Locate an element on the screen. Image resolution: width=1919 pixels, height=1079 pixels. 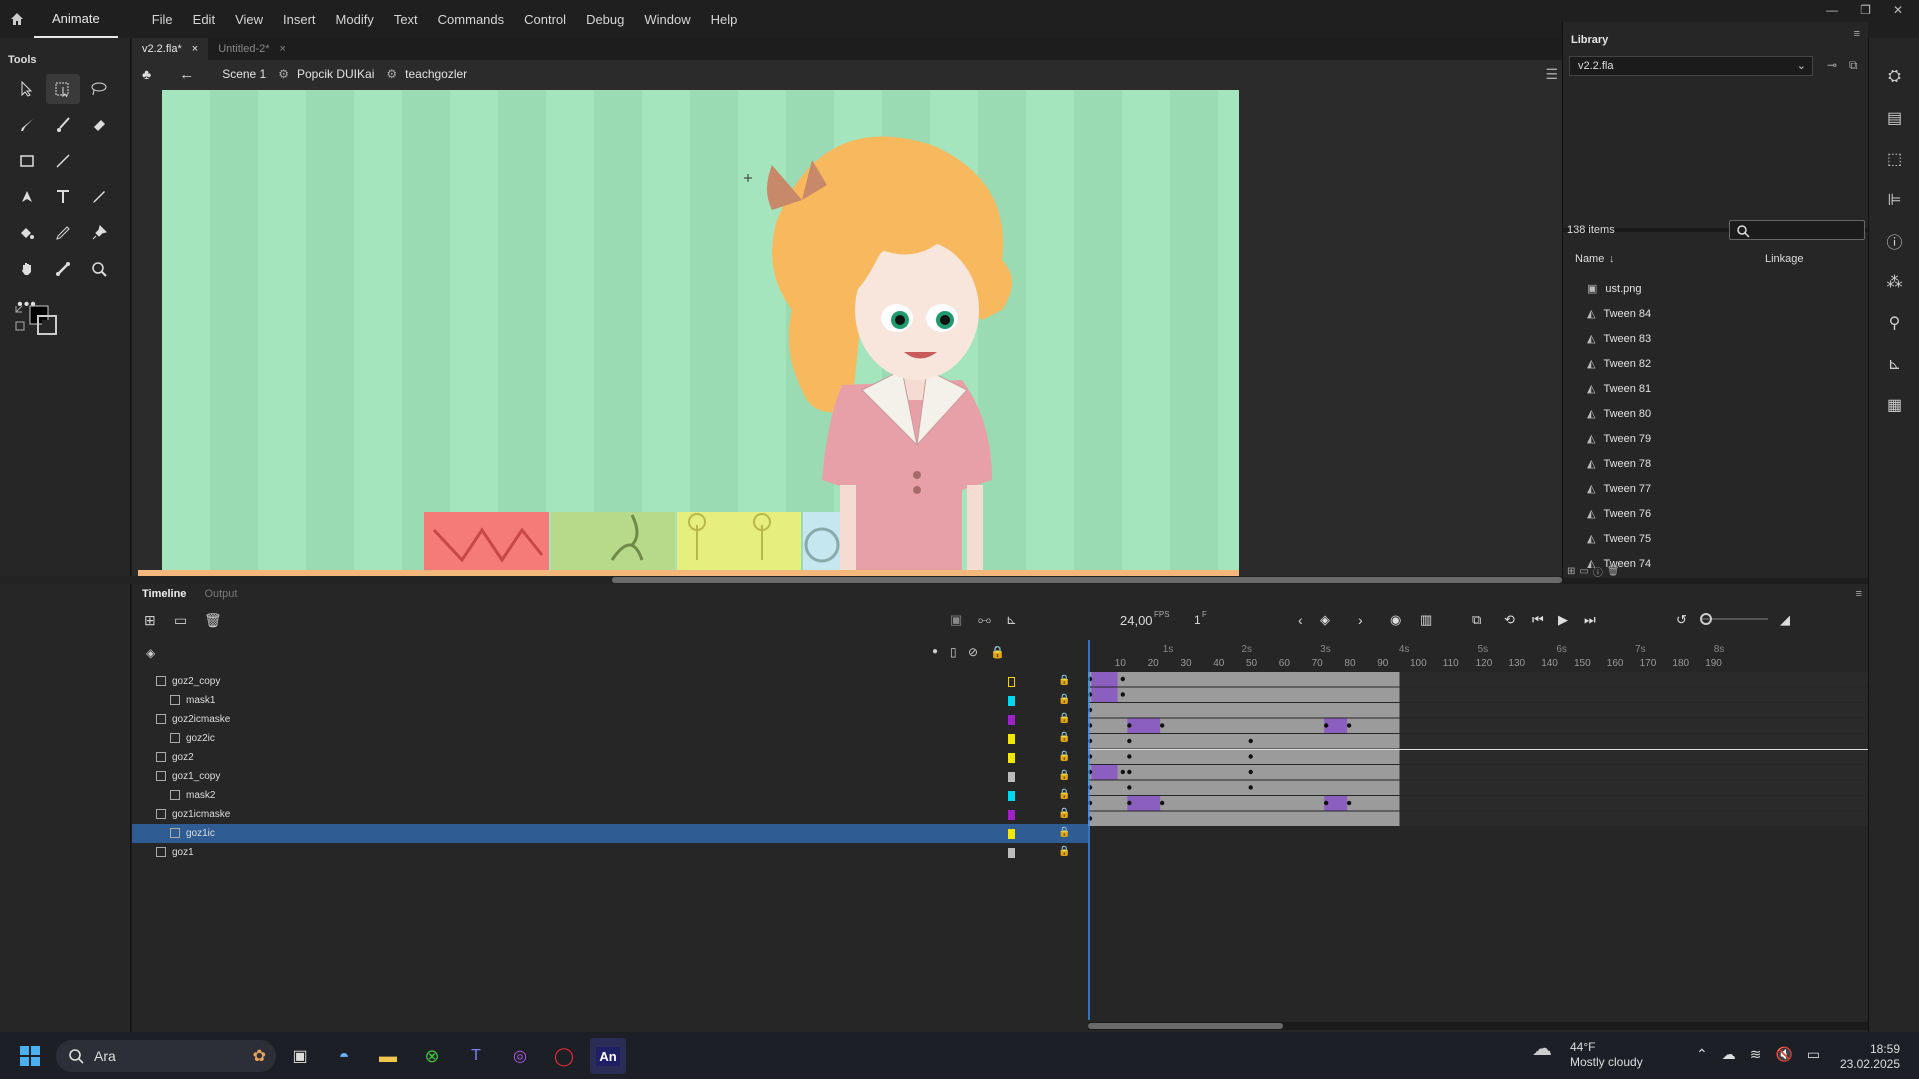
layer-row: goz2icmaske 🔒 is located at coordinates (610, 719).